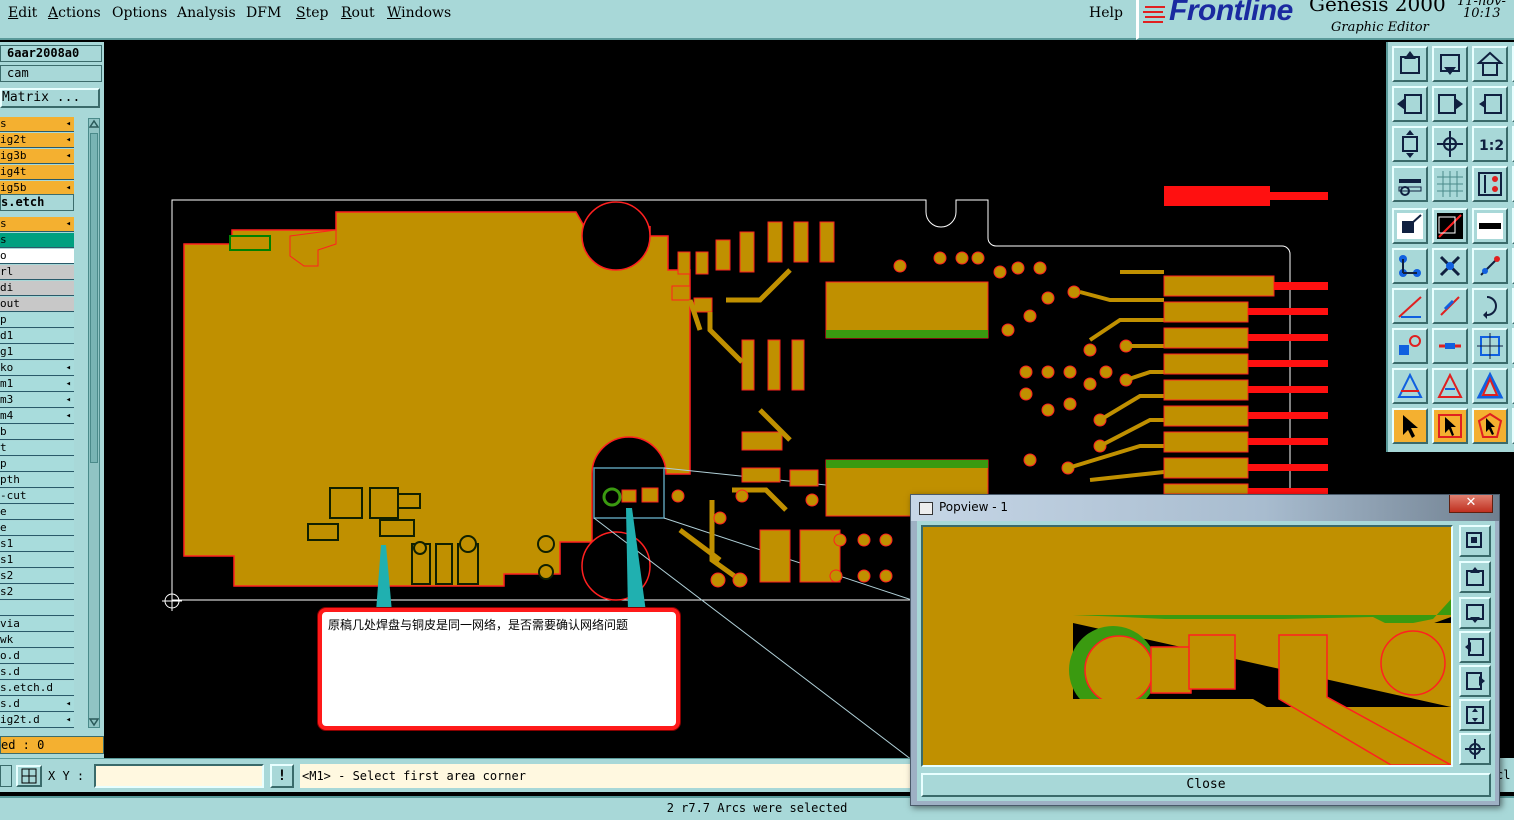 This screenshot has width=1514, height=820. What do you see at coordinates (37, 156) in the screenshot?
I see `layer-row: ig3b ◂` at bounding box center [37, 156].